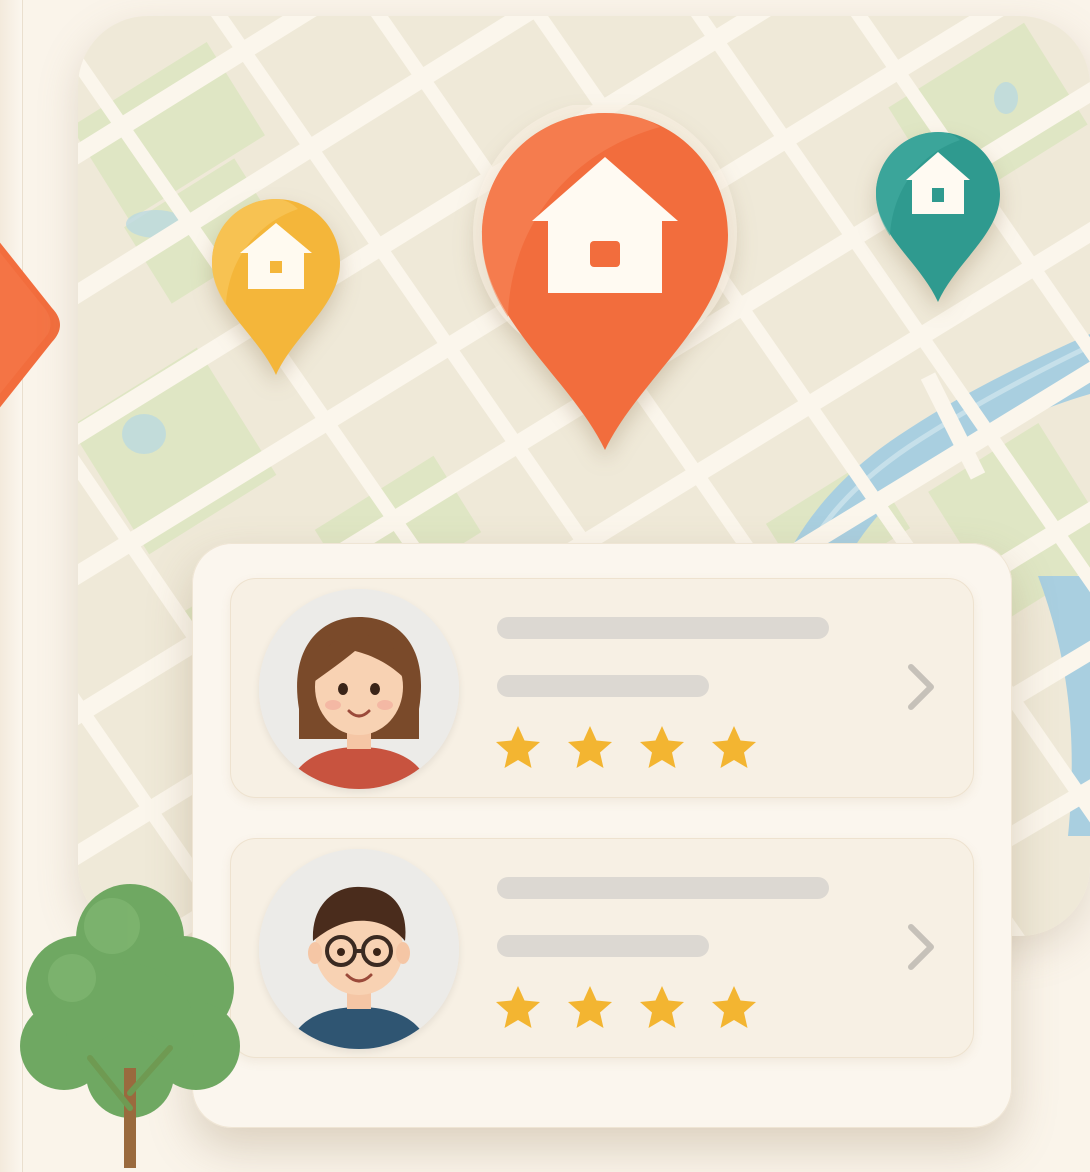 This screenshot has width=1090, height=1172. Describe the element at coordinates (359, 689) in the screenshot. I see `woman-avatar` at that location.